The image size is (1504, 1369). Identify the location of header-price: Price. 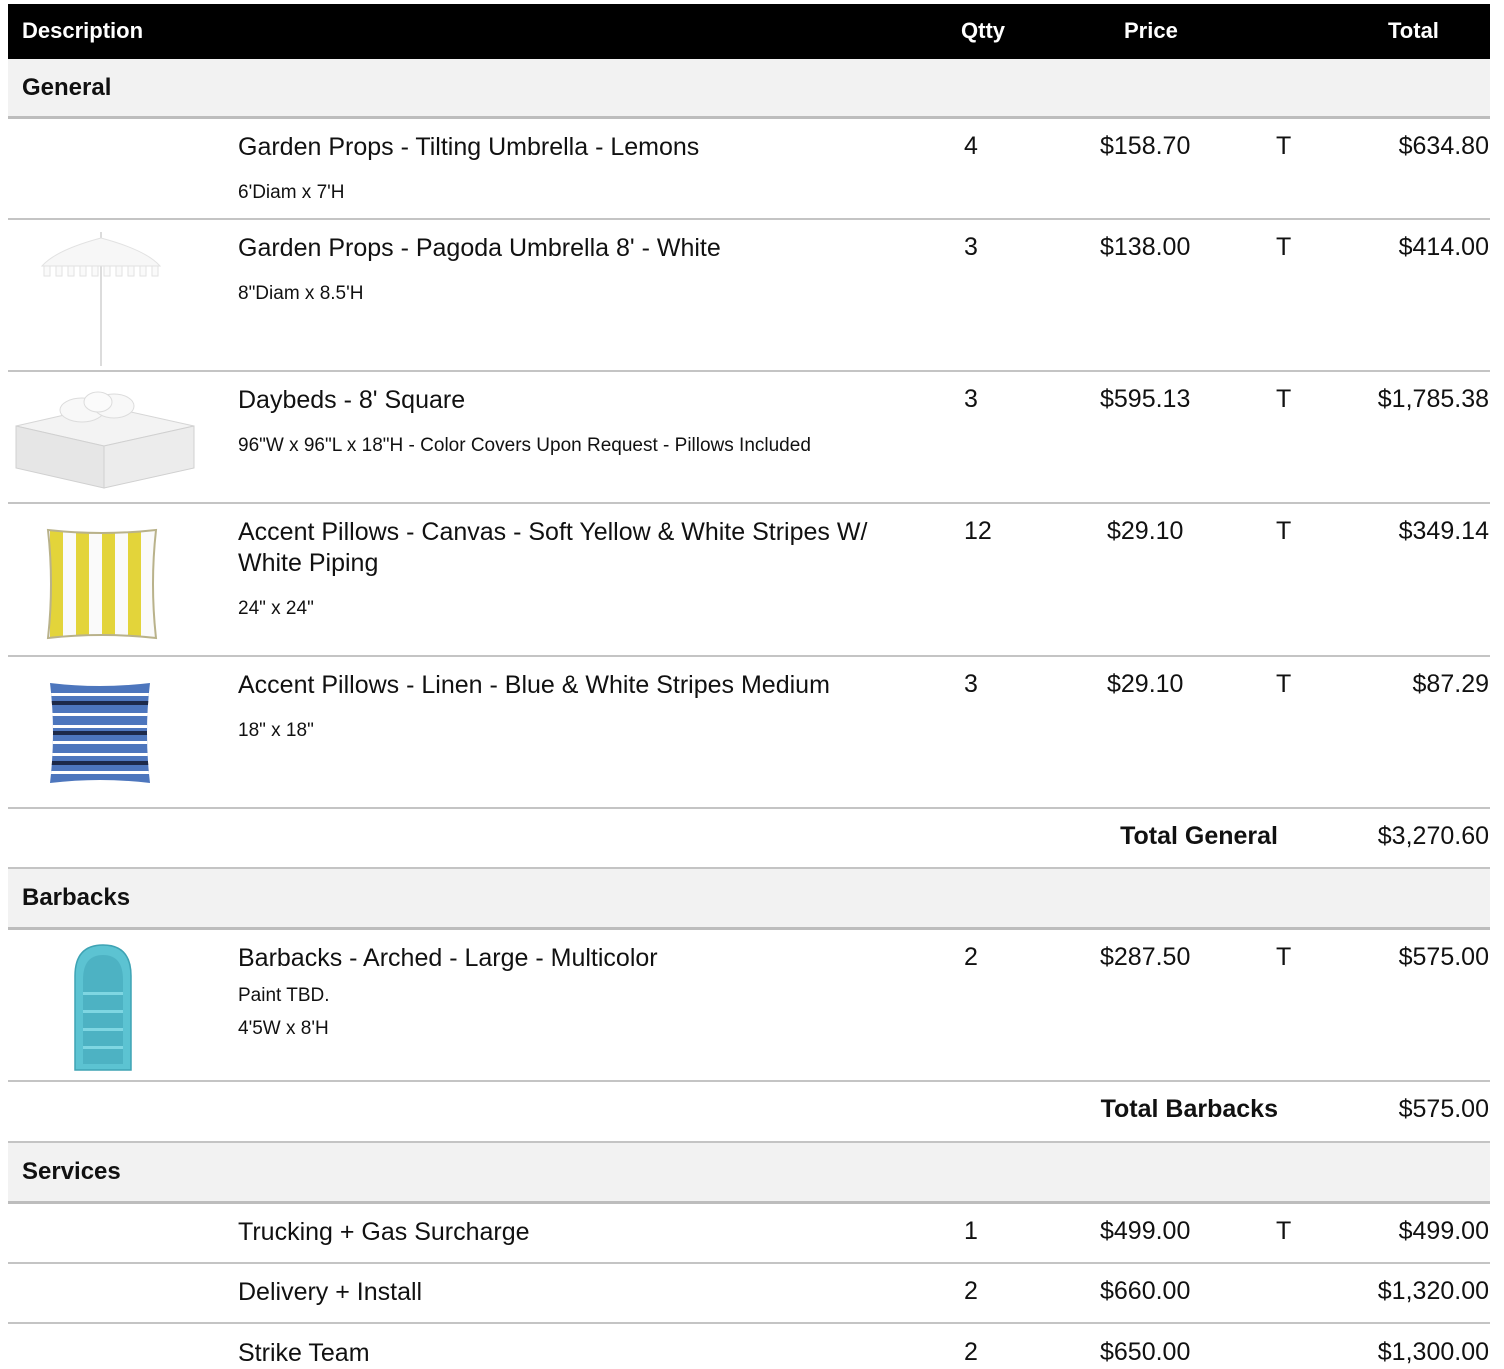
(1151, 30).